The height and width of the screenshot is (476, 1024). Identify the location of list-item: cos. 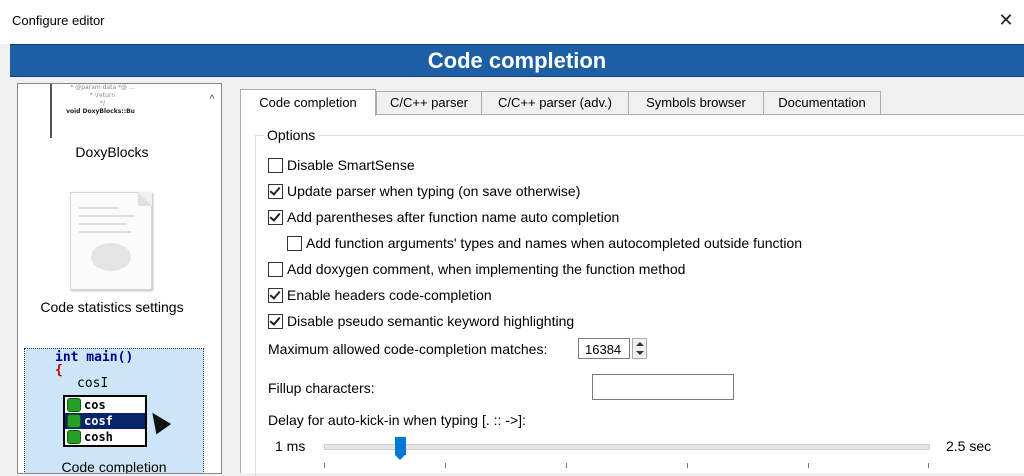
(105, 405).